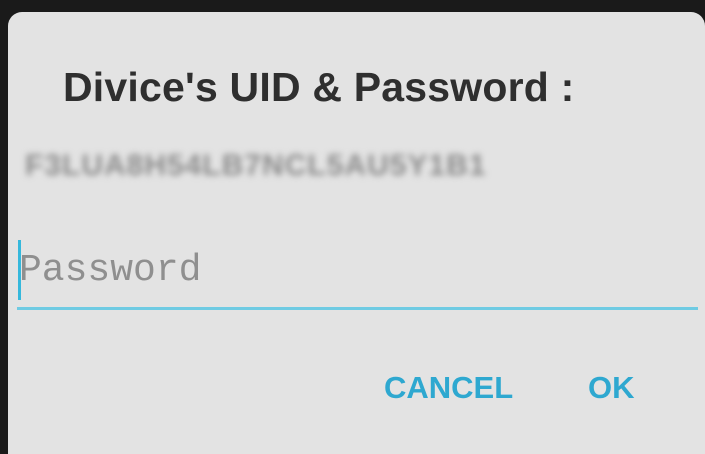 This screenshot has height=454, width=705. What do you see at coordinates (357, 308) in the screenshot?
I see `password-underline` at bounding box center [357, 308].